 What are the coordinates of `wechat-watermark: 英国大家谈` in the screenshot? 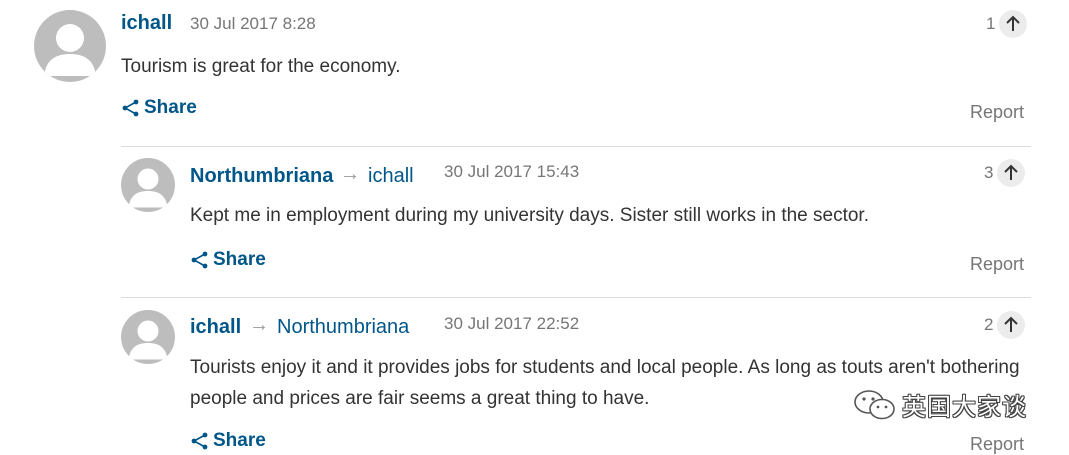 It's located at (939, 404).